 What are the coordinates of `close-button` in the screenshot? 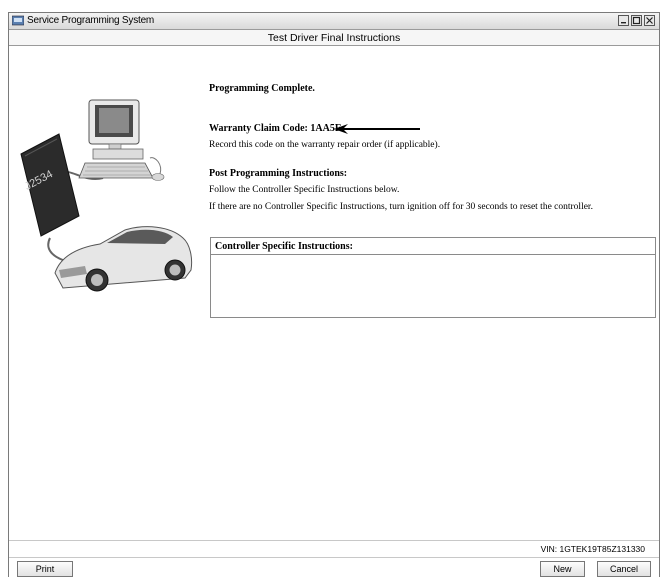 It's located at (649, 20).